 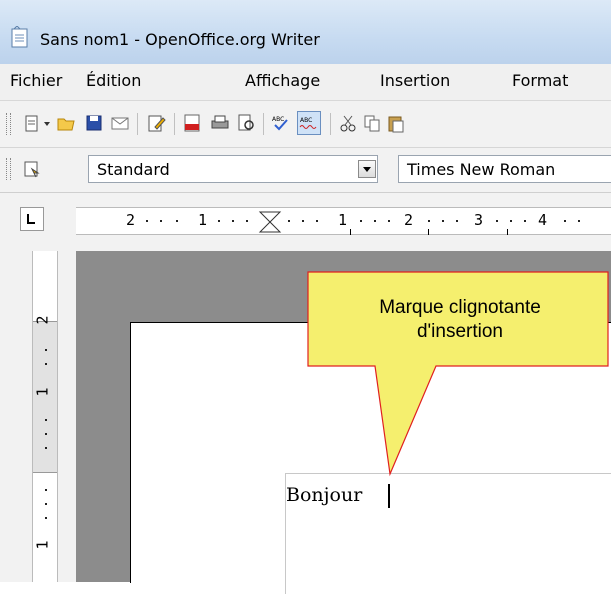 What do you see at coordinates (32, 123) in the screenshot?
I see `new-document-icon` at bounding box center [32, 123].